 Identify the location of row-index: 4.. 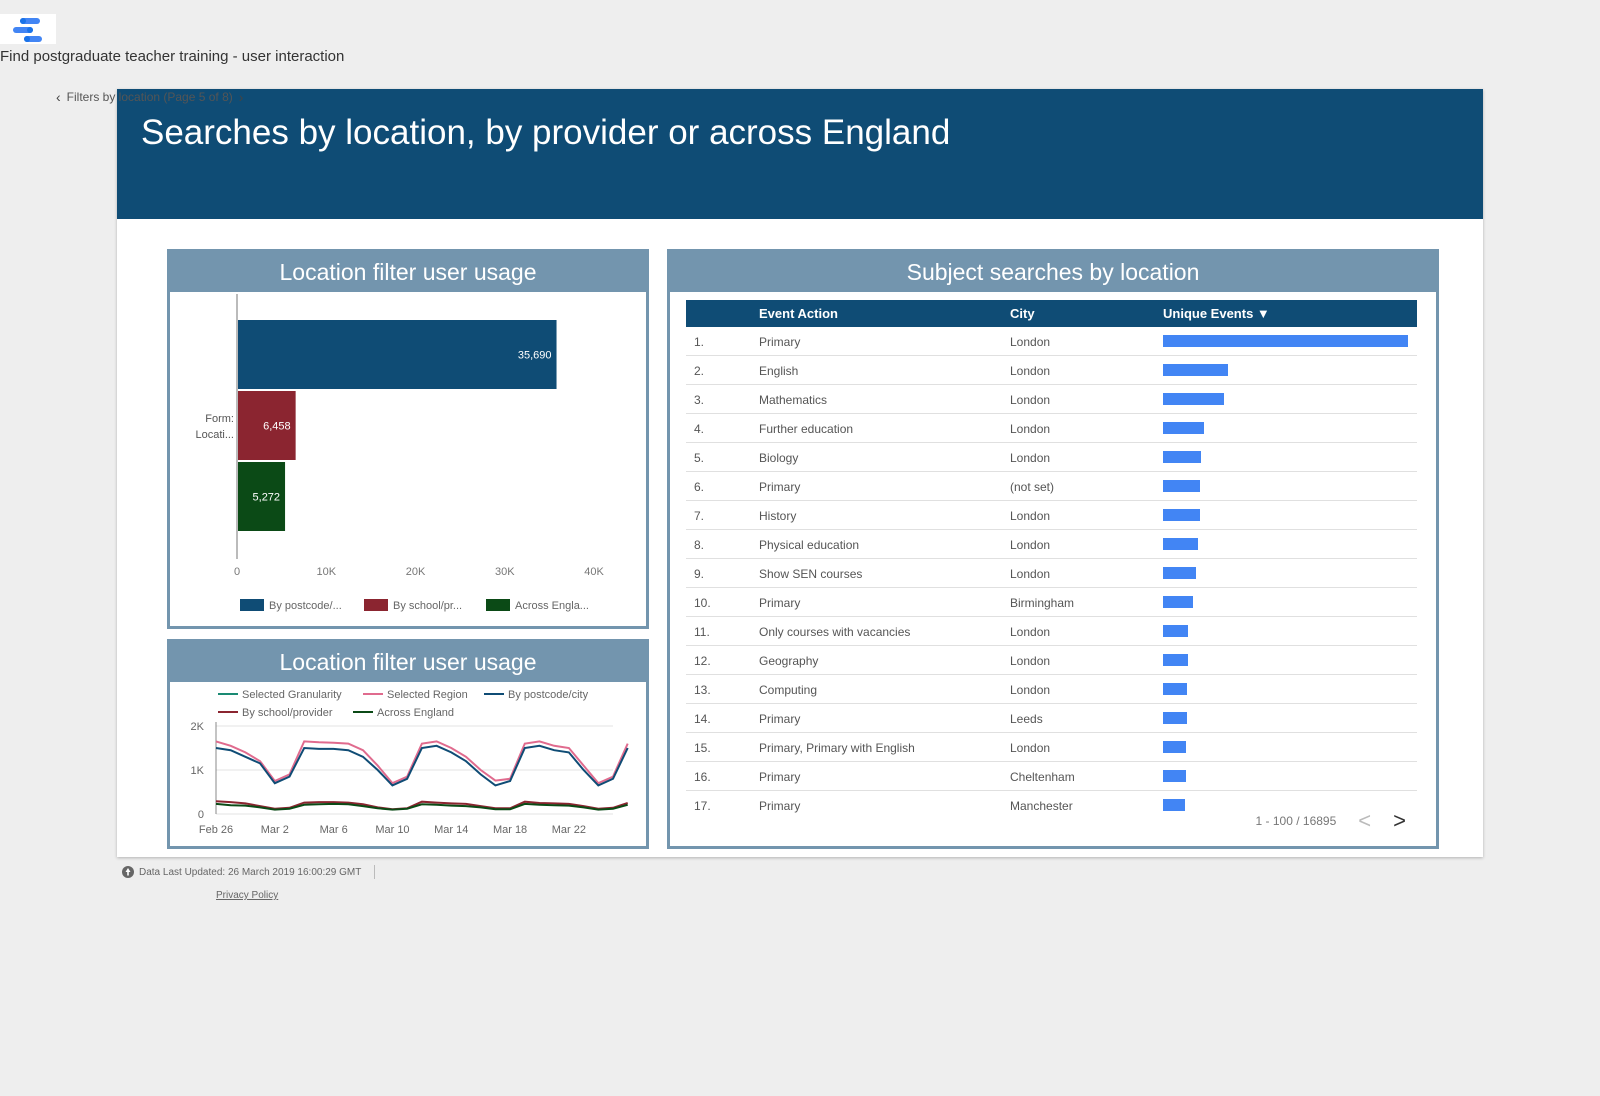
(699, 429).